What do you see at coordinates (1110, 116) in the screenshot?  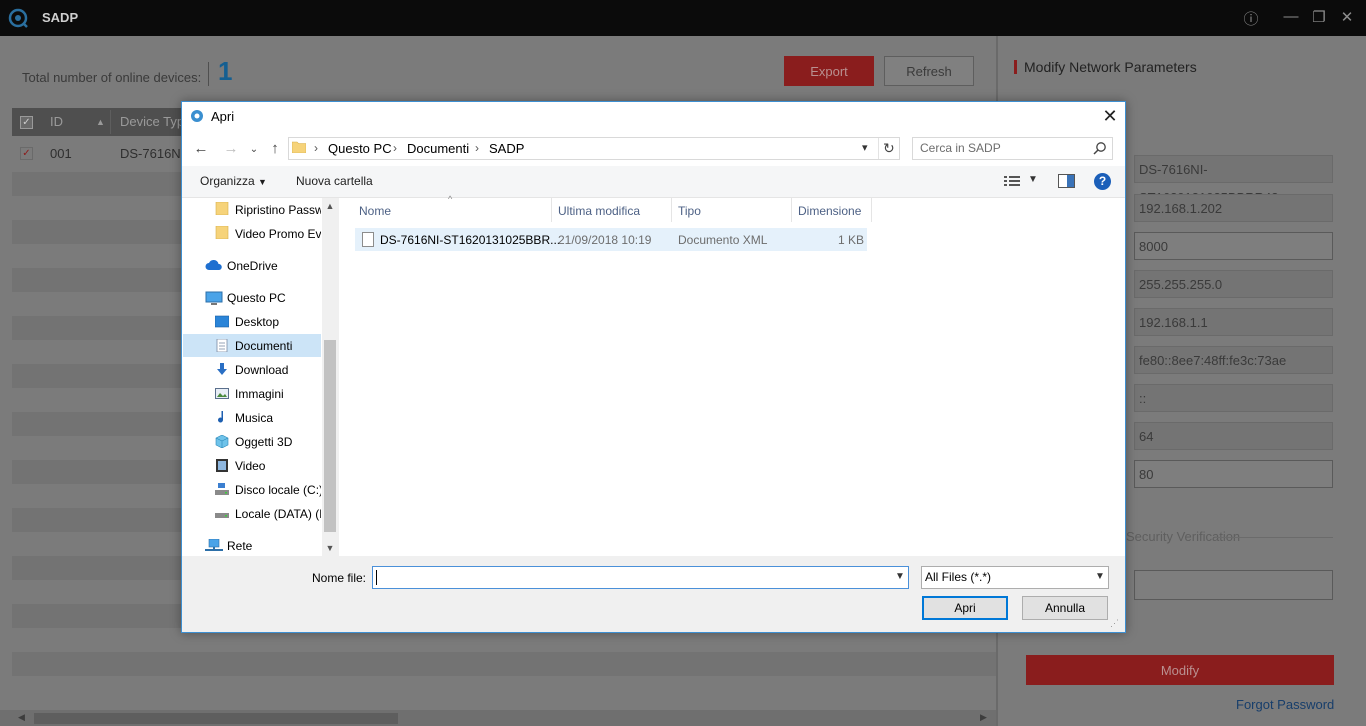 I see `close-icon: ✕` at bounding box center [1110, 116].